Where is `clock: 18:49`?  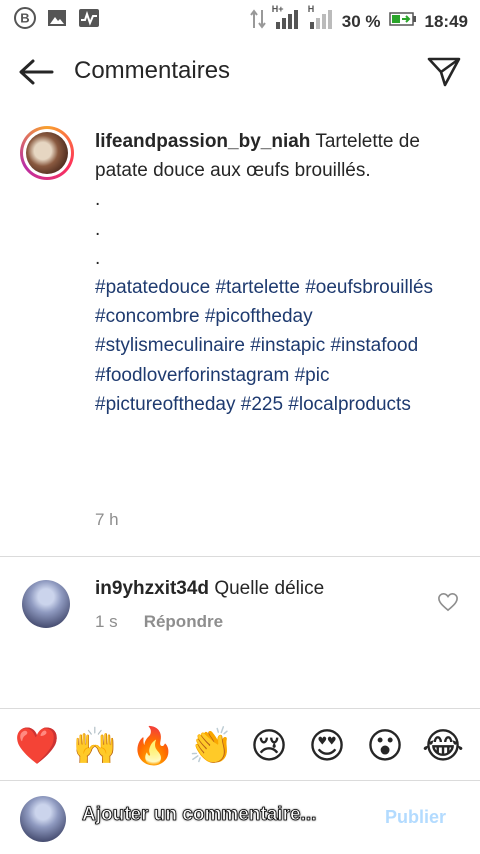 clock: 18:49 is located at coordinates (446, 21).